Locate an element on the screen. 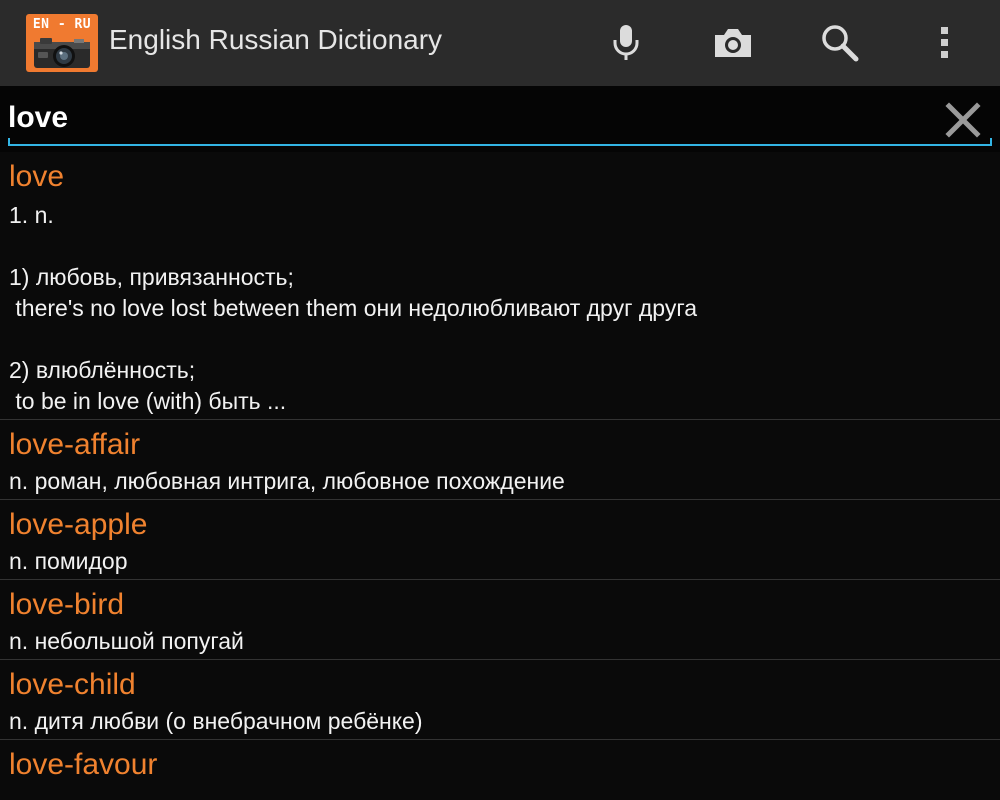 The image size is (1000, 800). clear-search-button is located at coordinates (963, 120).